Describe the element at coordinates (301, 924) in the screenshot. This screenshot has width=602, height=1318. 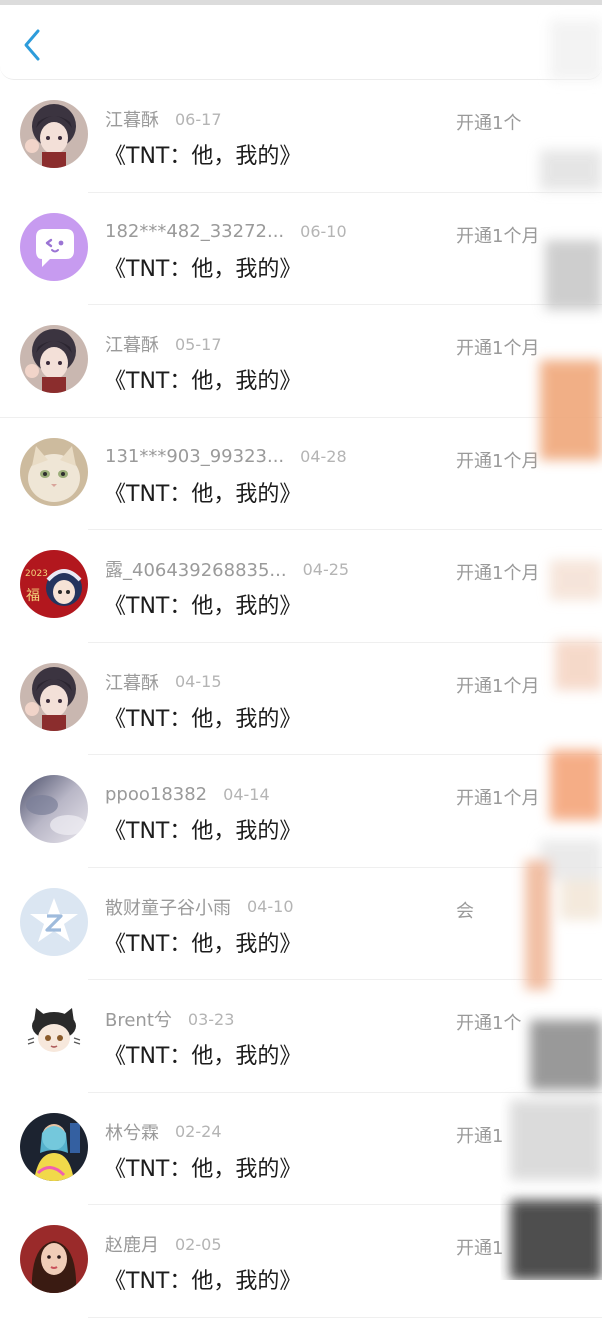
I see `list-item: 散财童子谷小雨 04-10 《TNT：他，我的》 会` at that location.